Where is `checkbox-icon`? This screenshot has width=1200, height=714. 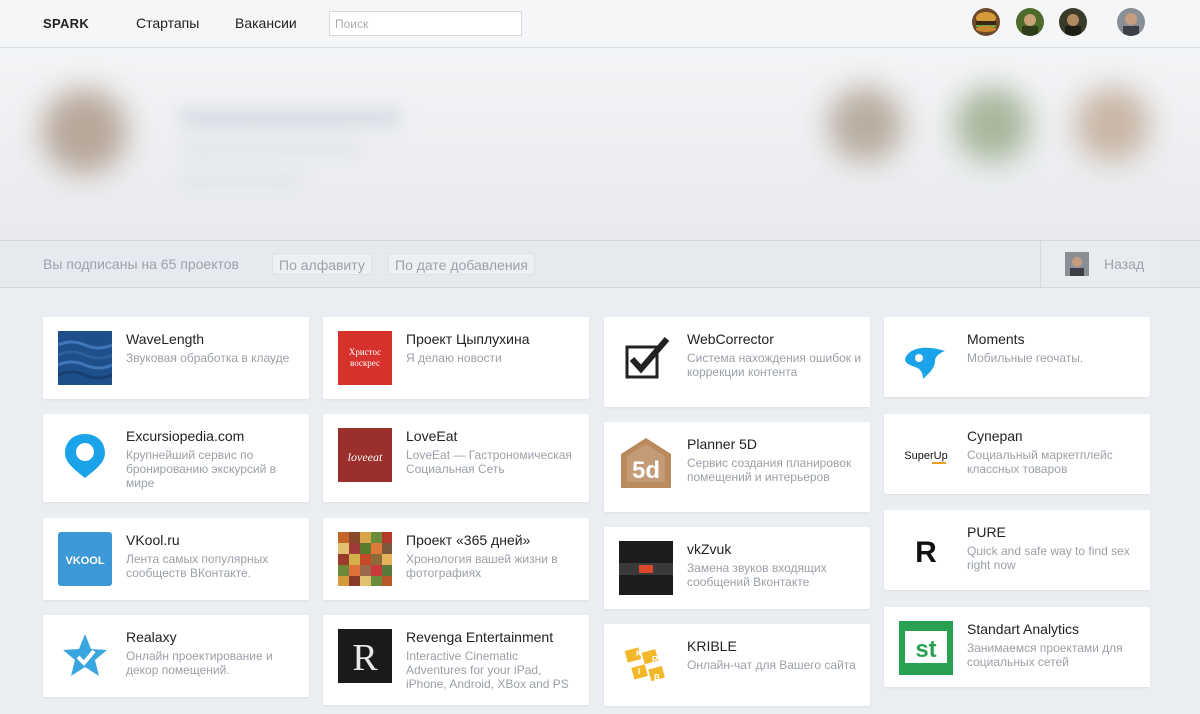 checkbox-icon is located at coordinates (646, 358).